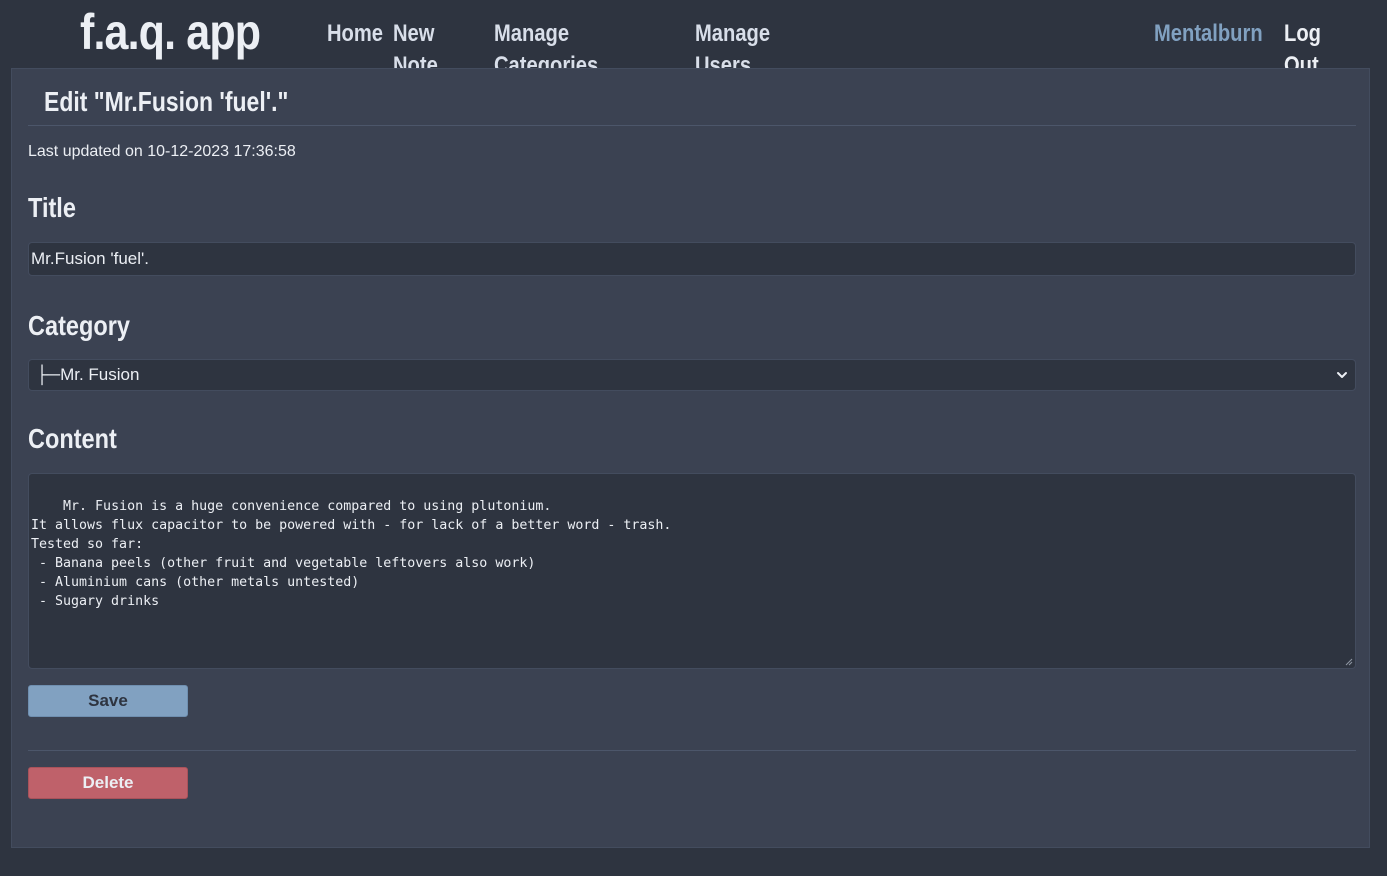 The image size is (1387, 876). I want to click on title-input, so click(692, 259).